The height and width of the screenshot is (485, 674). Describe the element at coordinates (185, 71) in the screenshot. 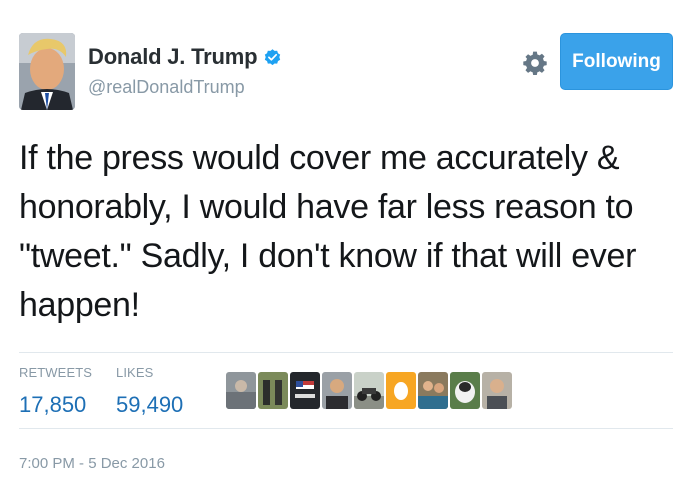

I see `user-name-block: Donald J. Trump @realDonaldTrump` at that location.